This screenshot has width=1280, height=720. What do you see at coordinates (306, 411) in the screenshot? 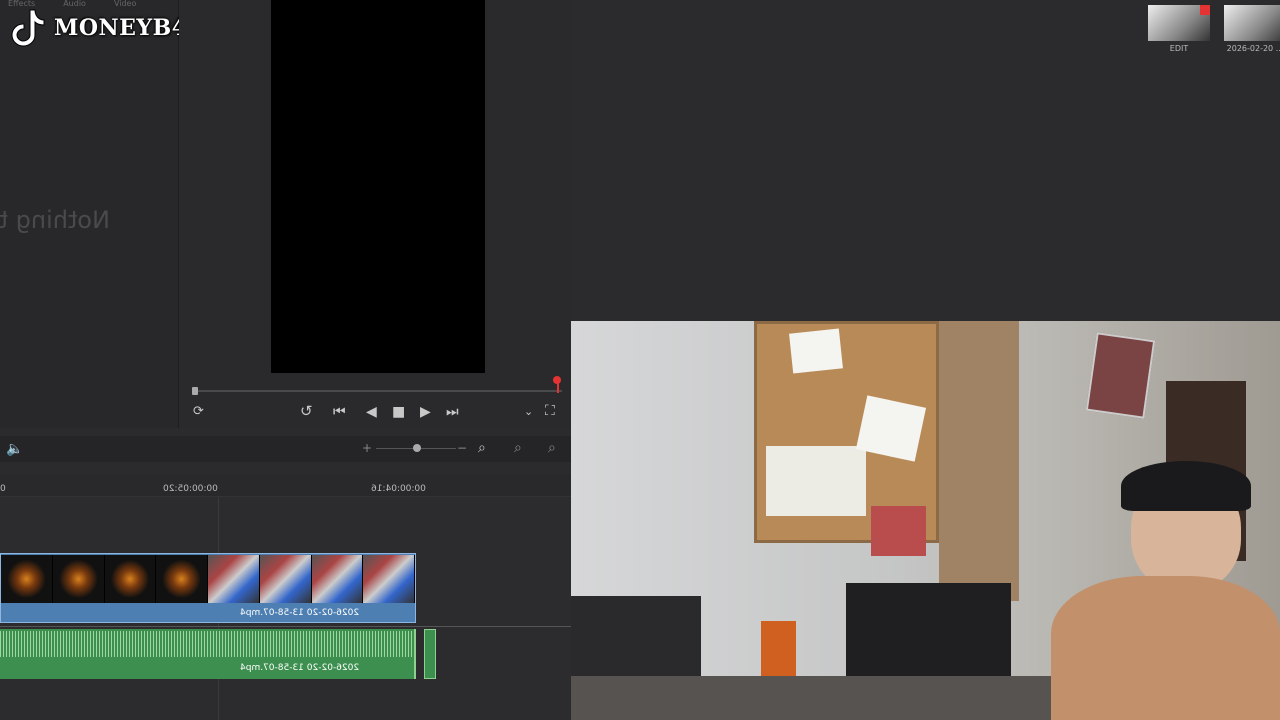
I see `replay-icon: ↺` at bounding box center [306, 411].